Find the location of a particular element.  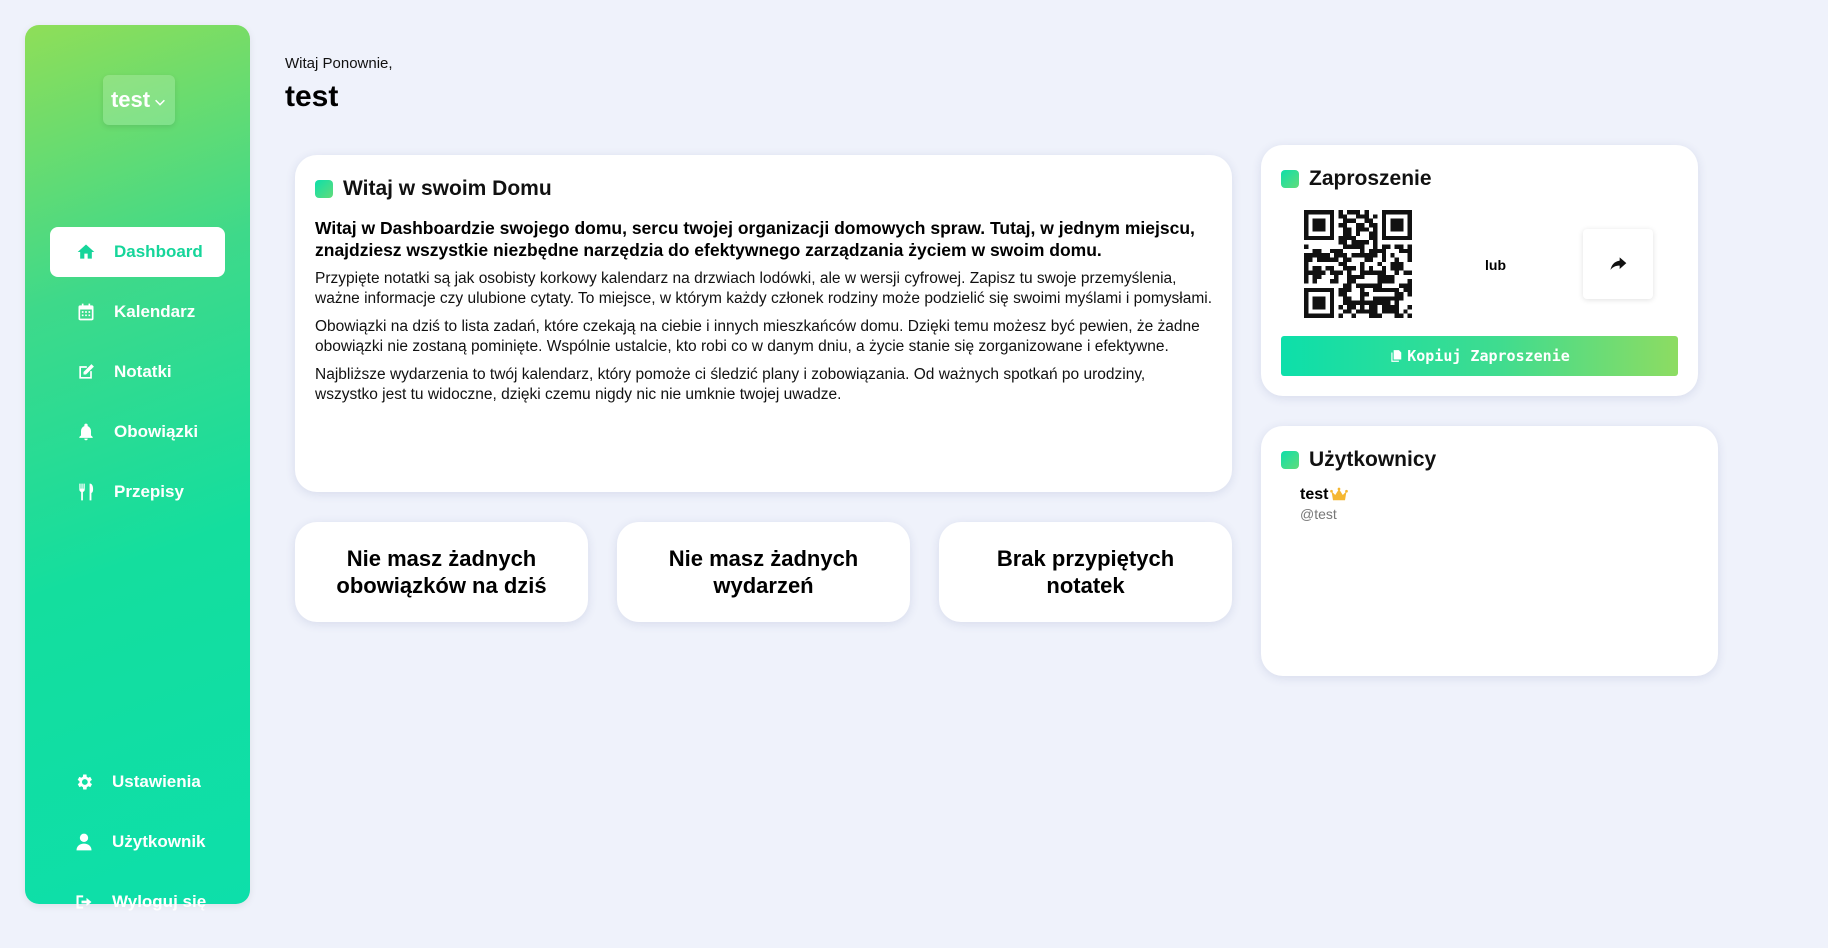

user-name: test is located at coordinates (1314, 494).